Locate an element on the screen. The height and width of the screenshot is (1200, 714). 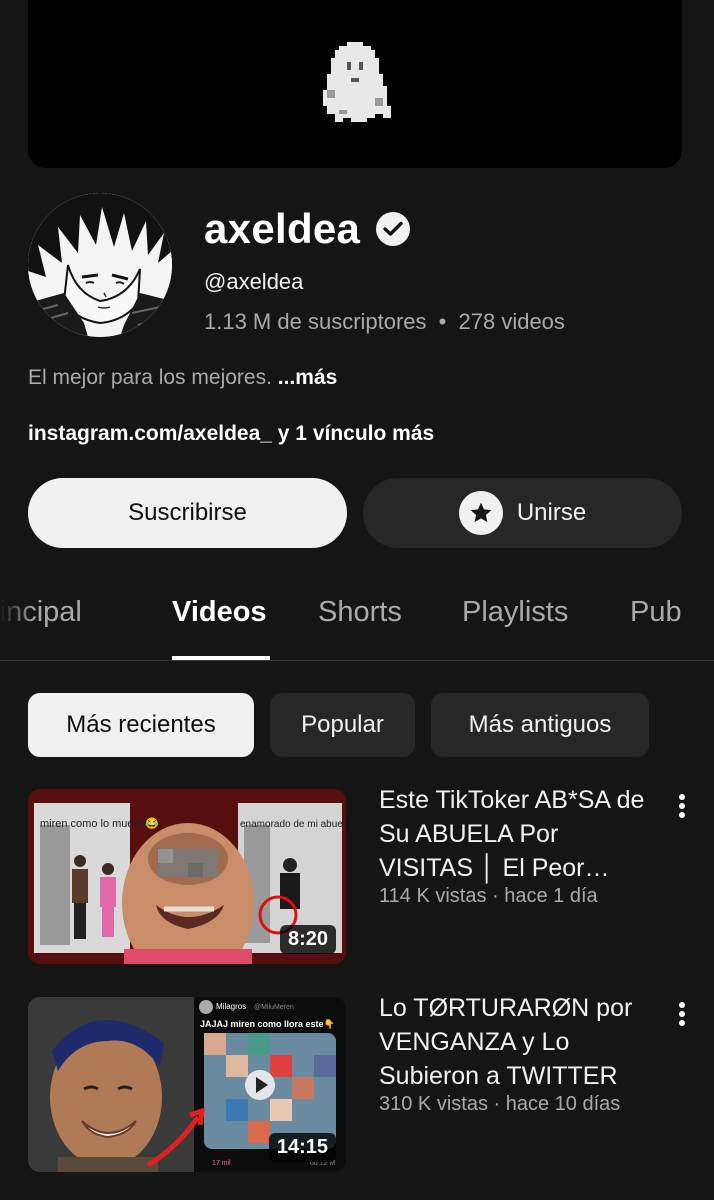
channel-banner is located at coordinates (355, 84).